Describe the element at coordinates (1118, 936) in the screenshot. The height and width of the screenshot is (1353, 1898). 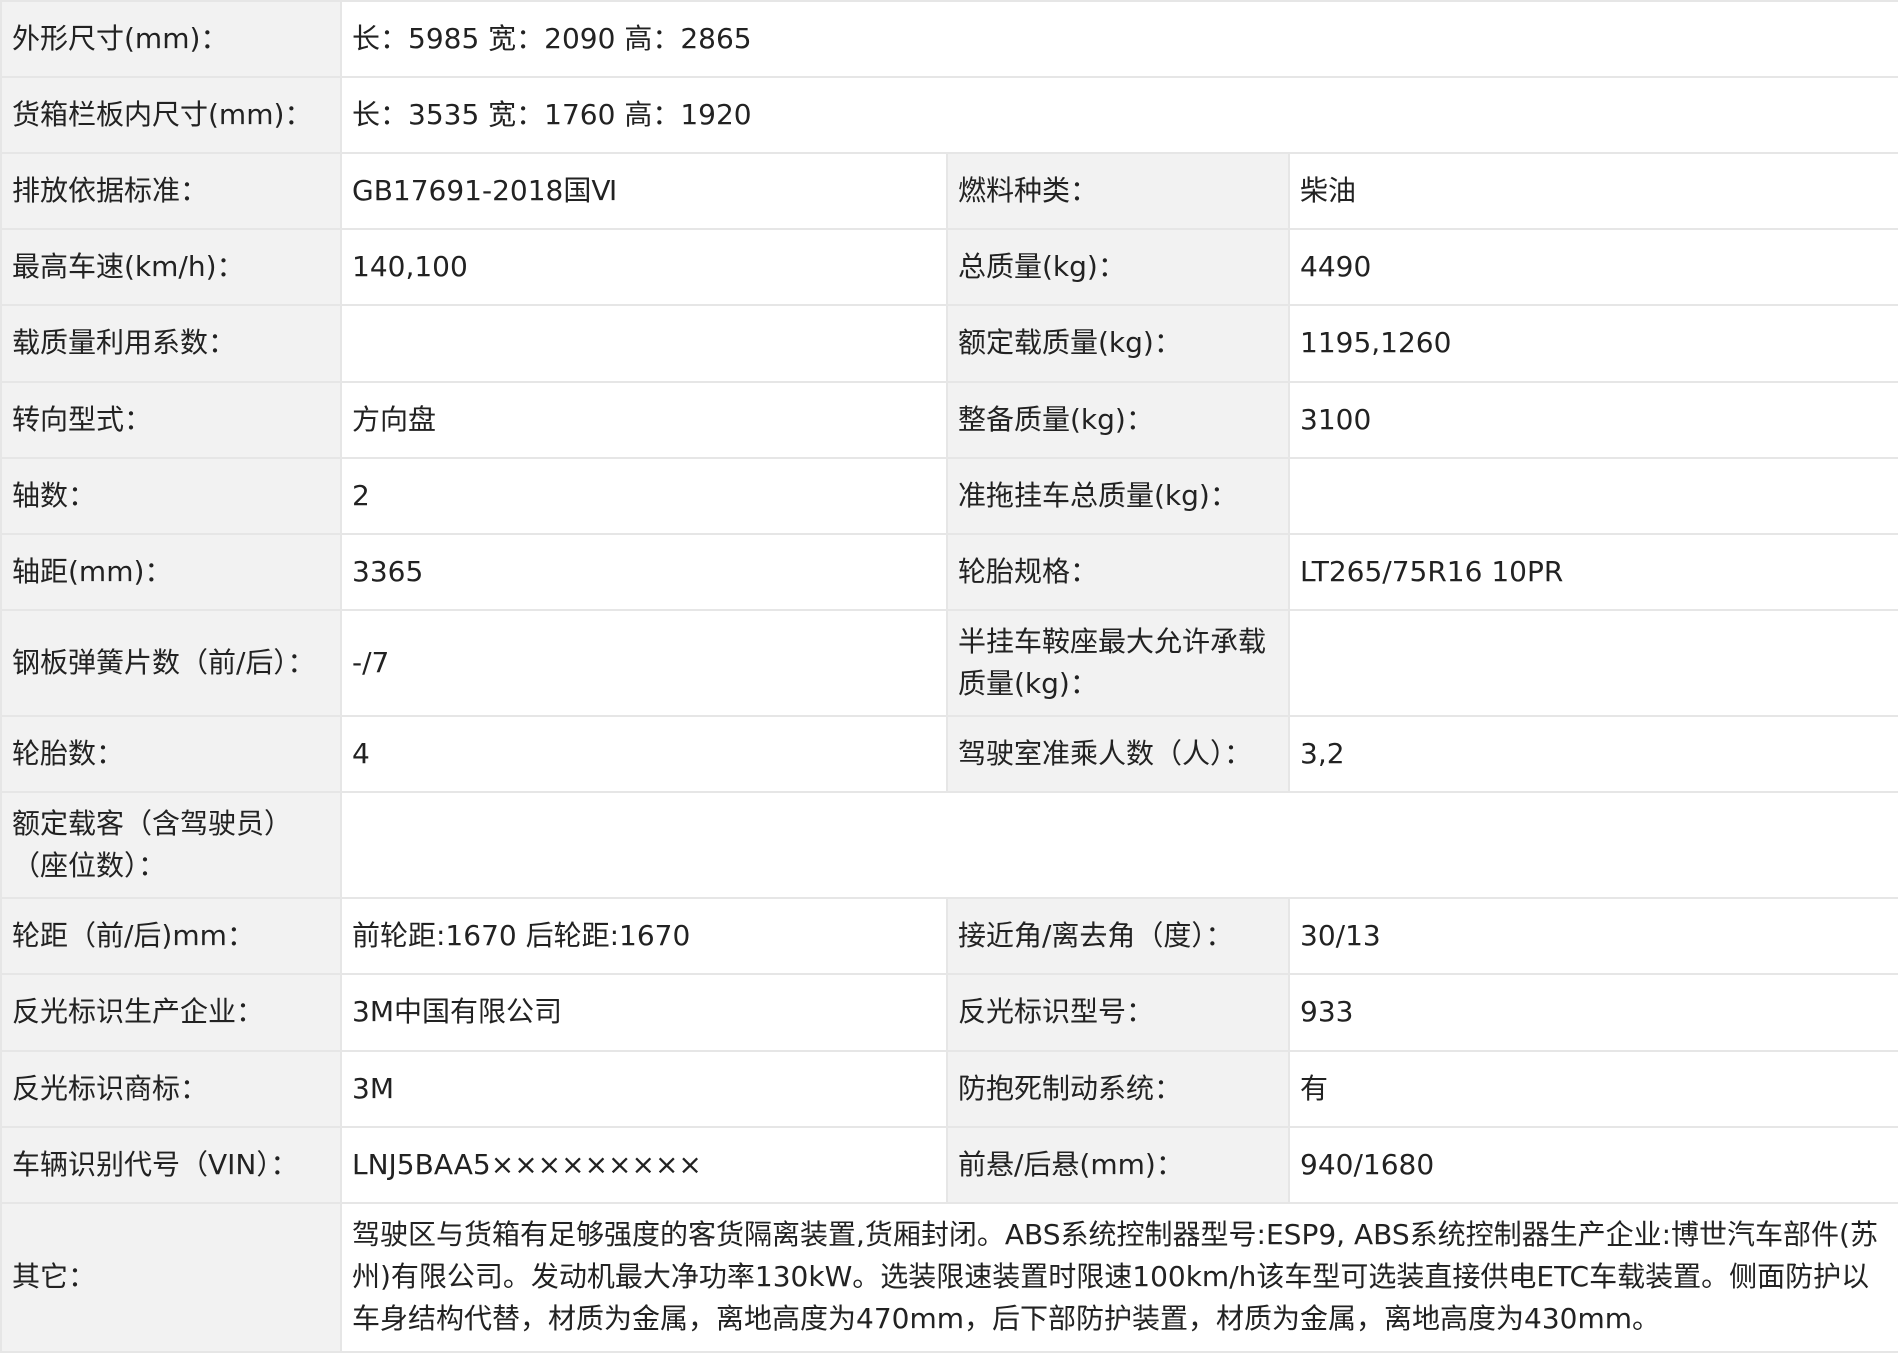
I see `field-label: 接近角/离去角（度）：` at that location.